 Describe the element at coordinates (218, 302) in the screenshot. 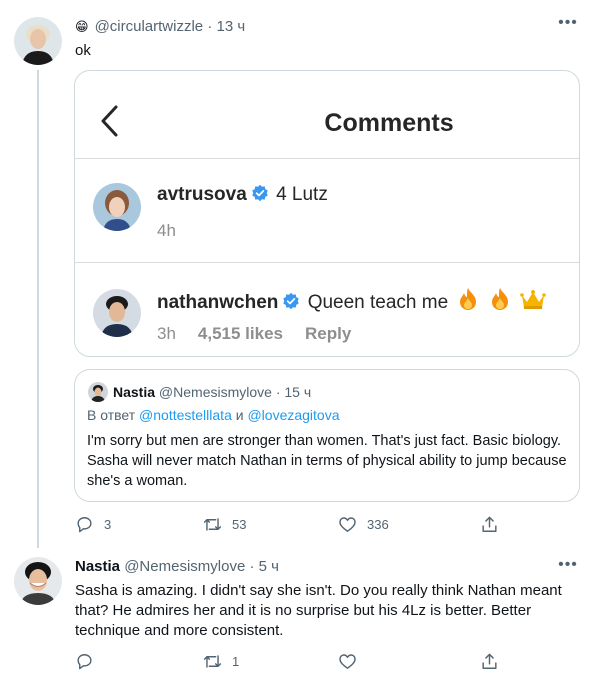

I see `comment-username: nathanwchen` at that location.